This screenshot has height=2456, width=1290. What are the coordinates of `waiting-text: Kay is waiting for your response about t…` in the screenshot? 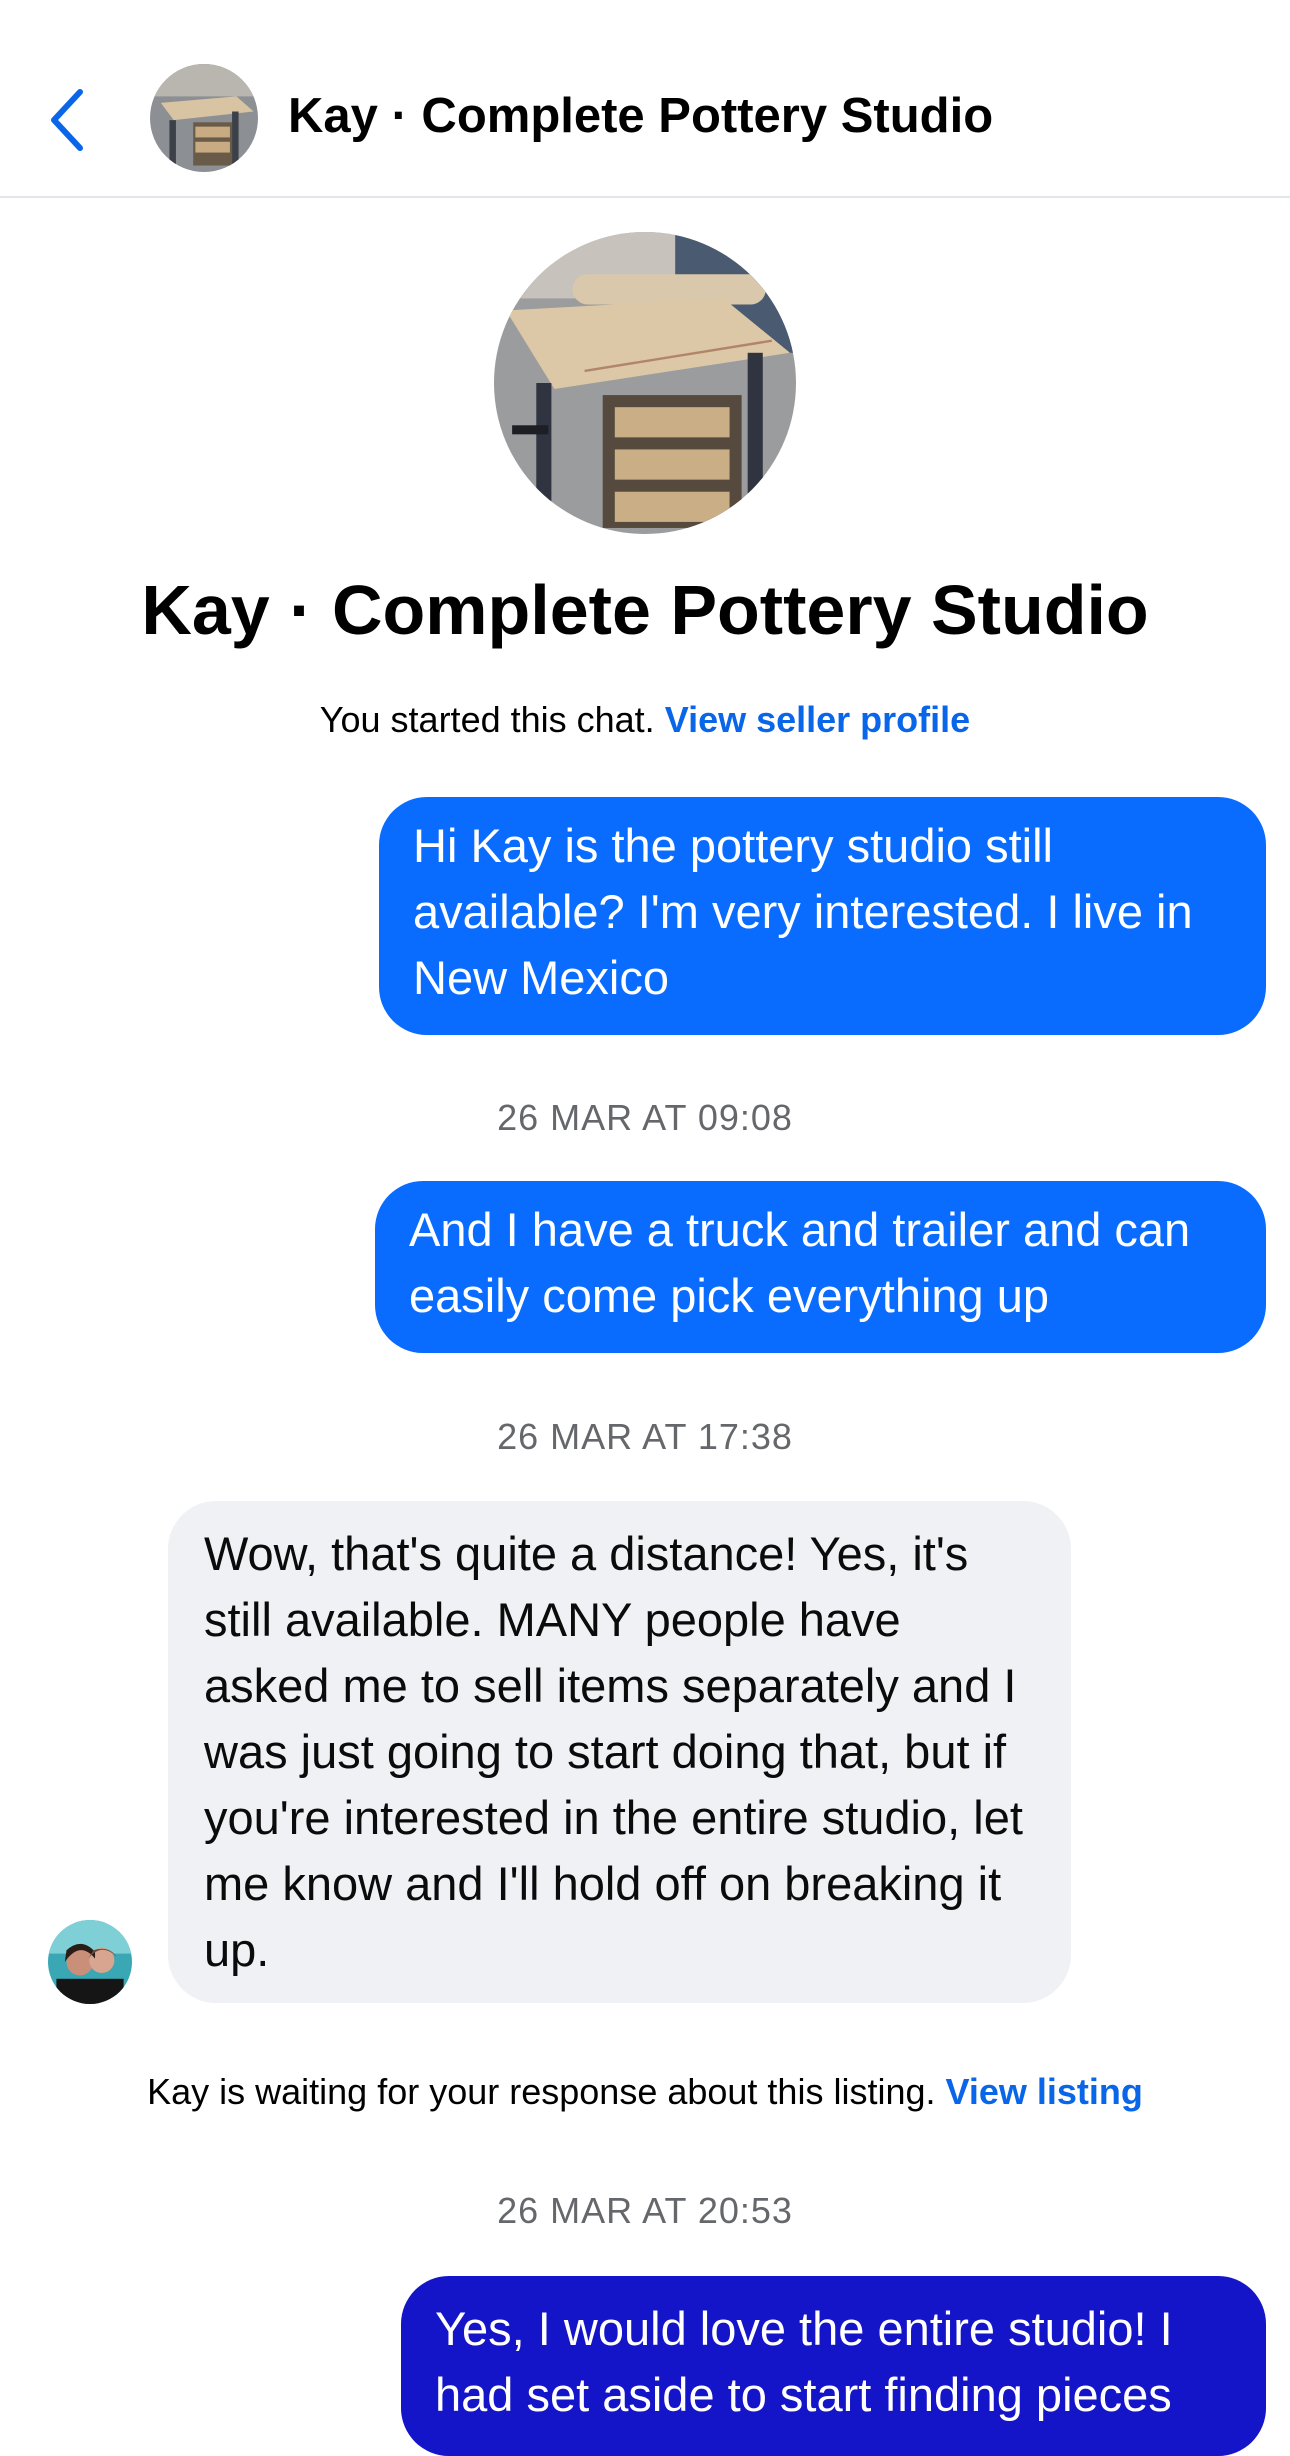 It's located at (541, 2091).